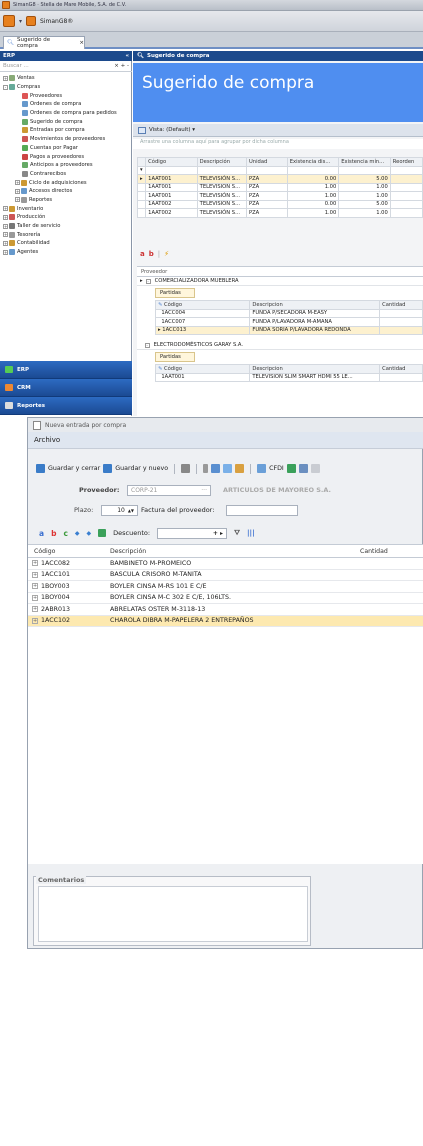 Image resolution: width=423 pixels, height=1146 pixels. I want to click on nav-tree-item: Cuentas por Pagar, so click(66, 148).